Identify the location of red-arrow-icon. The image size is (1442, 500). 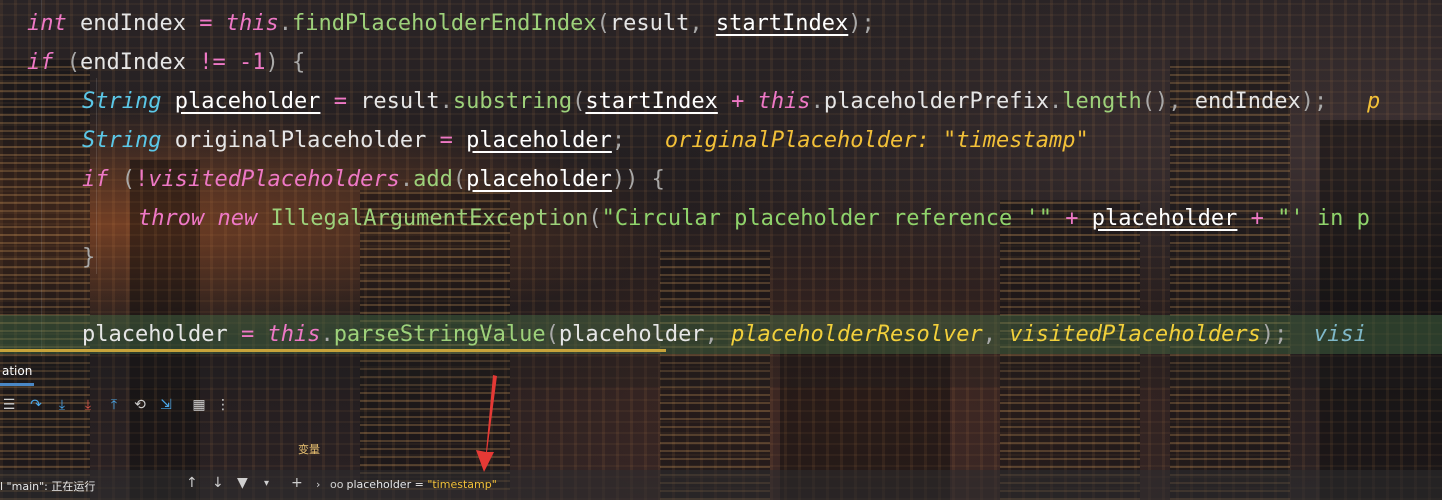
(486, 423).